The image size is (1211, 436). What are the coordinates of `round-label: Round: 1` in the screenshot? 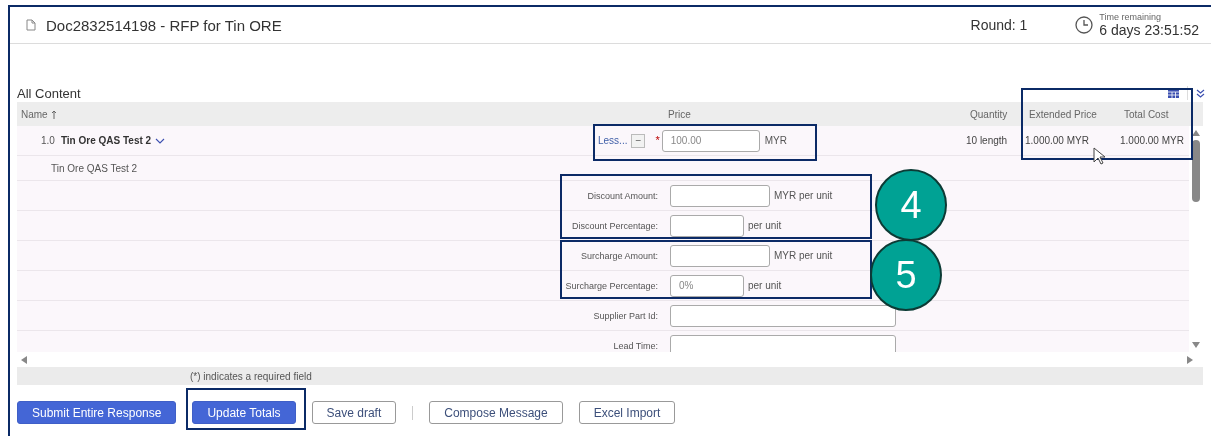 It's located at (999, 25).